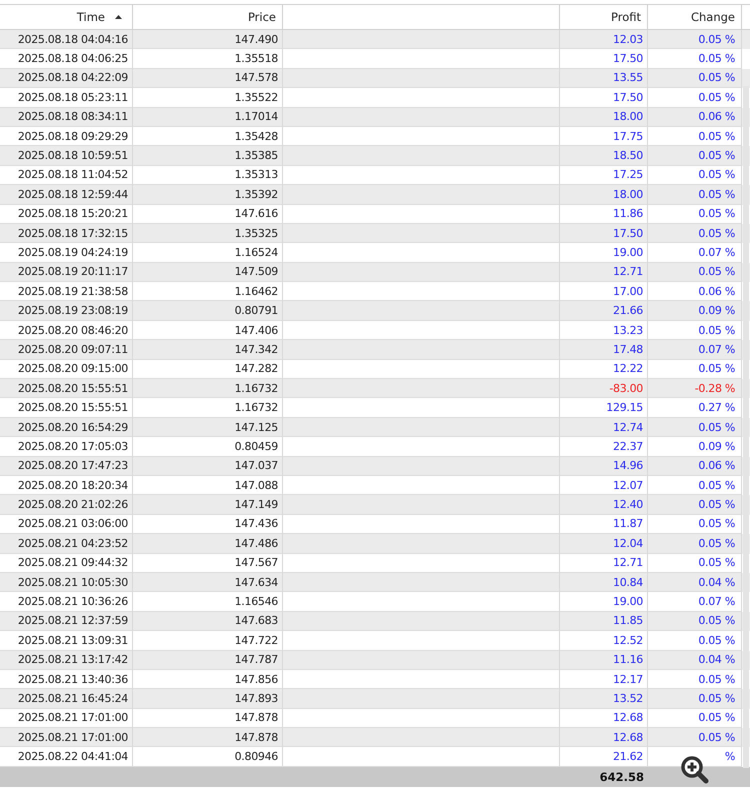  Describe the element at coordinates (604, 17) in the screenshot. I see `column-header: Profit` at that location.